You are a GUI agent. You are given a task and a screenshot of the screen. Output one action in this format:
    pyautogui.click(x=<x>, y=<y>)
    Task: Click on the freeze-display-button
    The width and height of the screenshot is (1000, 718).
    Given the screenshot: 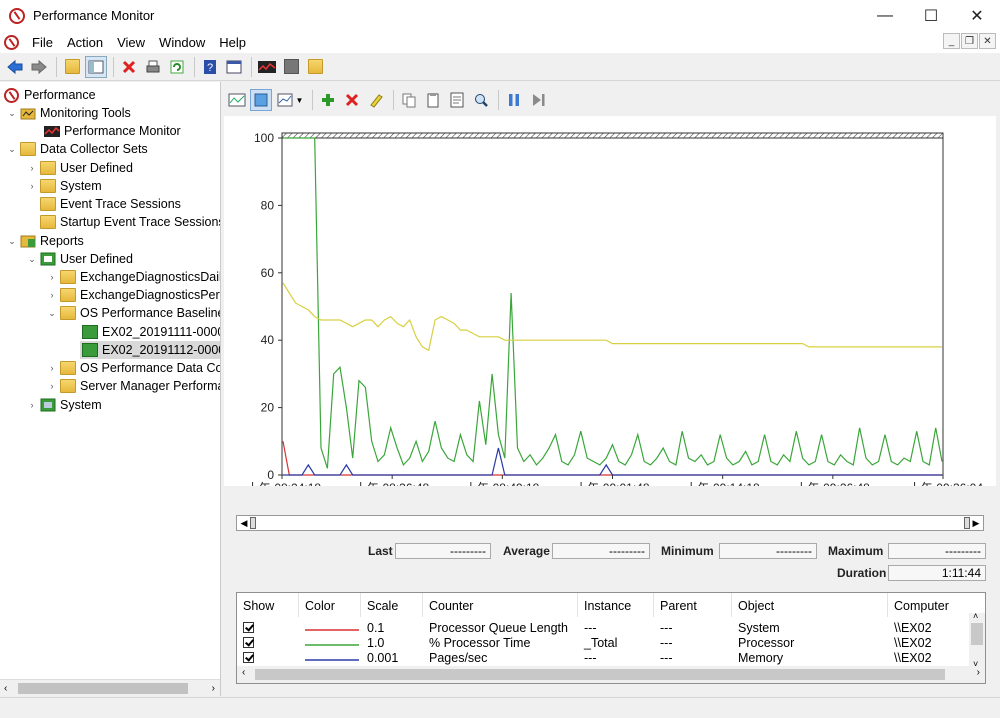 What is the action you would take?
    pyautogui.click(x=514, y=100)
    